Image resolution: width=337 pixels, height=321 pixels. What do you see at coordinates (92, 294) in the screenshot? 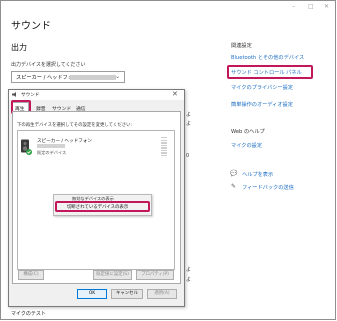
I see `ok-button: OK` at bounding box center [92, 294].